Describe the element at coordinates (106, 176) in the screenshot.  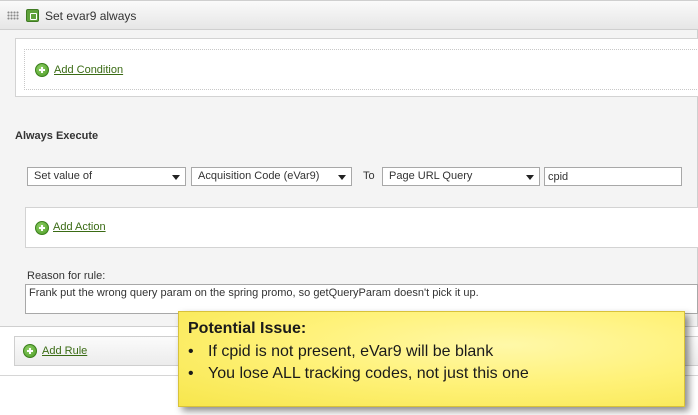
I see `action-operation-select: Set value of` at that location.